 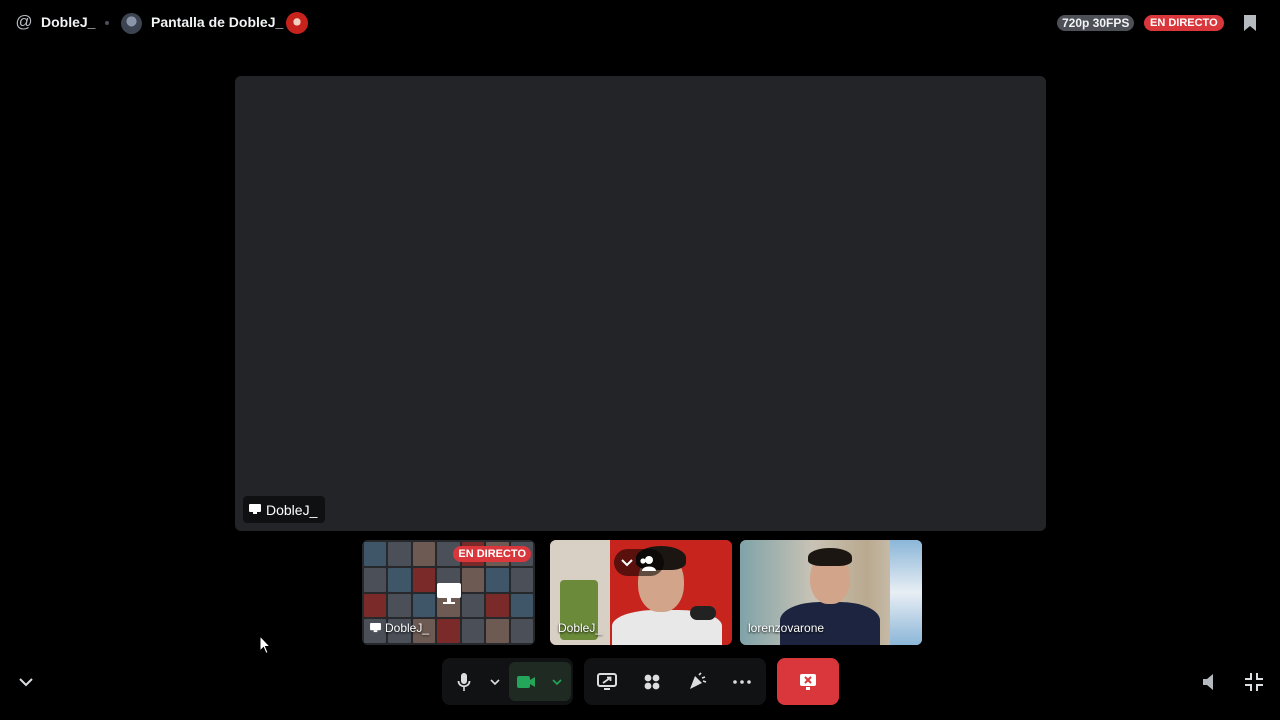 I want to click on activities-button, so click(x=652, y=682).